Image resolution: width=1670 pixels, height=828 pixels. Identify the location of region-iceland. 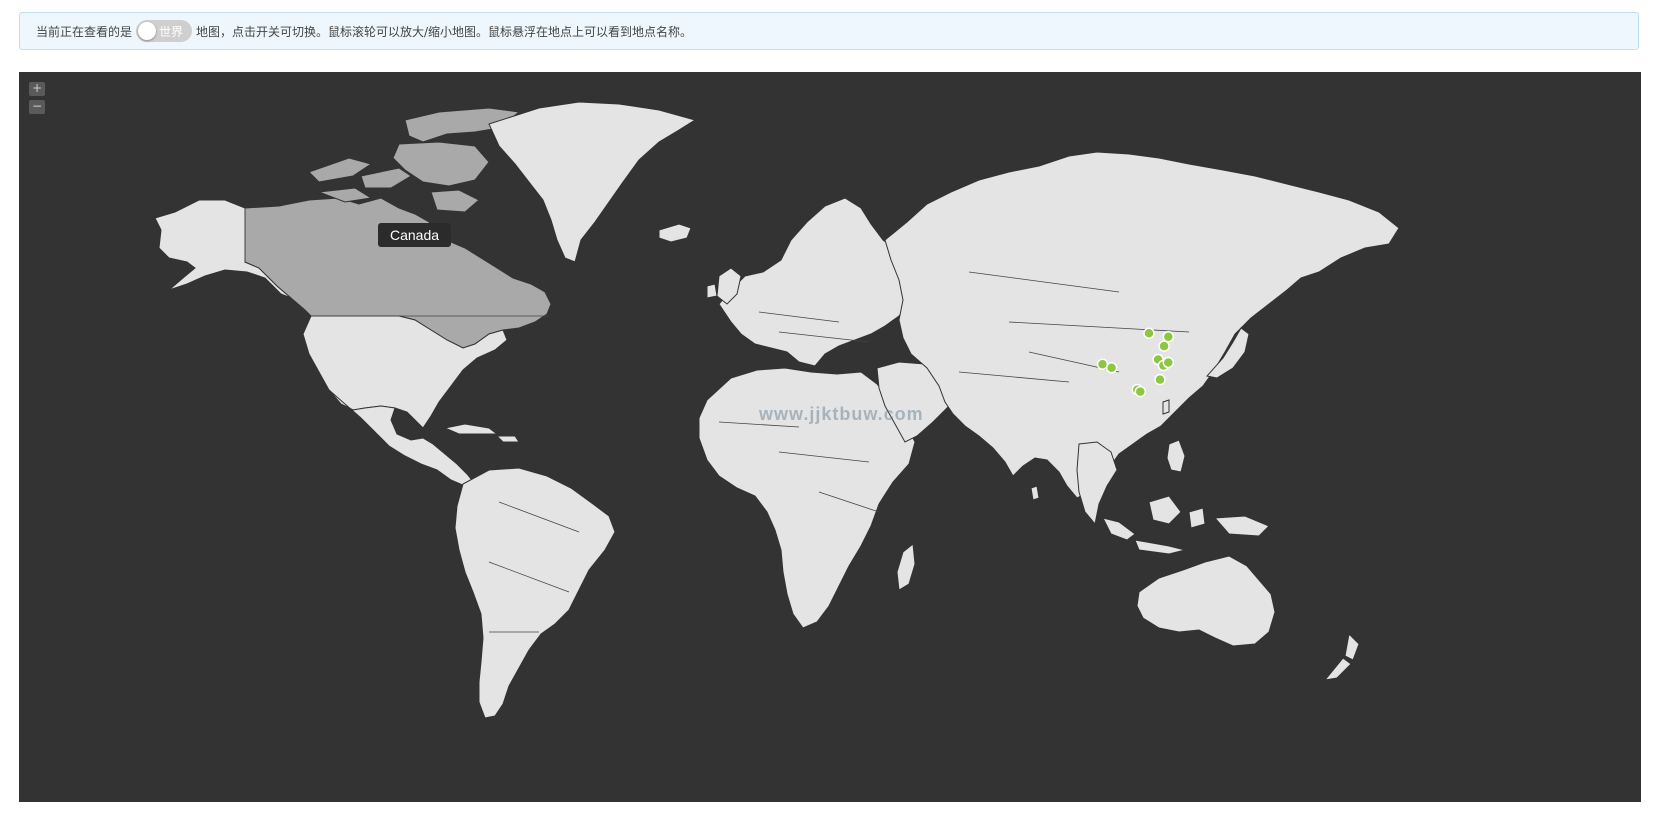
(675, 233).